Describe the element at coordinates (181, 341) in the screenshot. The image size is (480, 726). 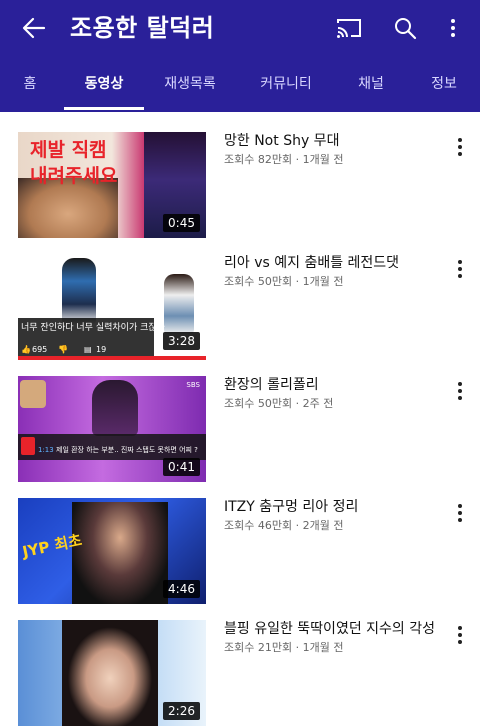
I see `duration-badge: 3:28` at that location.